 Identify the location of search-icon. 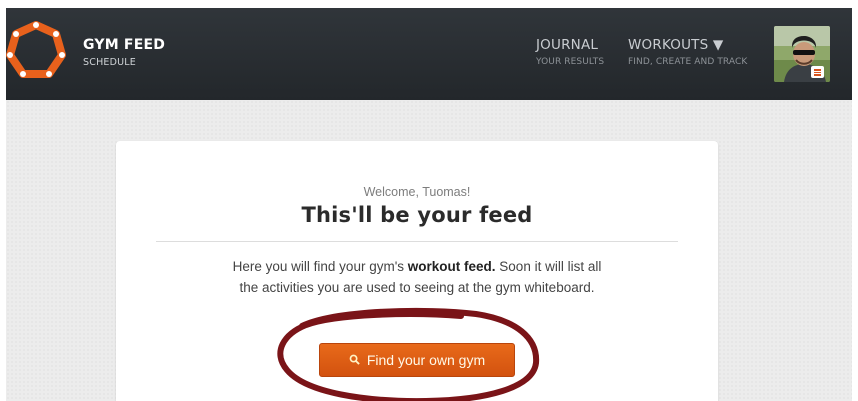
(354, 360).